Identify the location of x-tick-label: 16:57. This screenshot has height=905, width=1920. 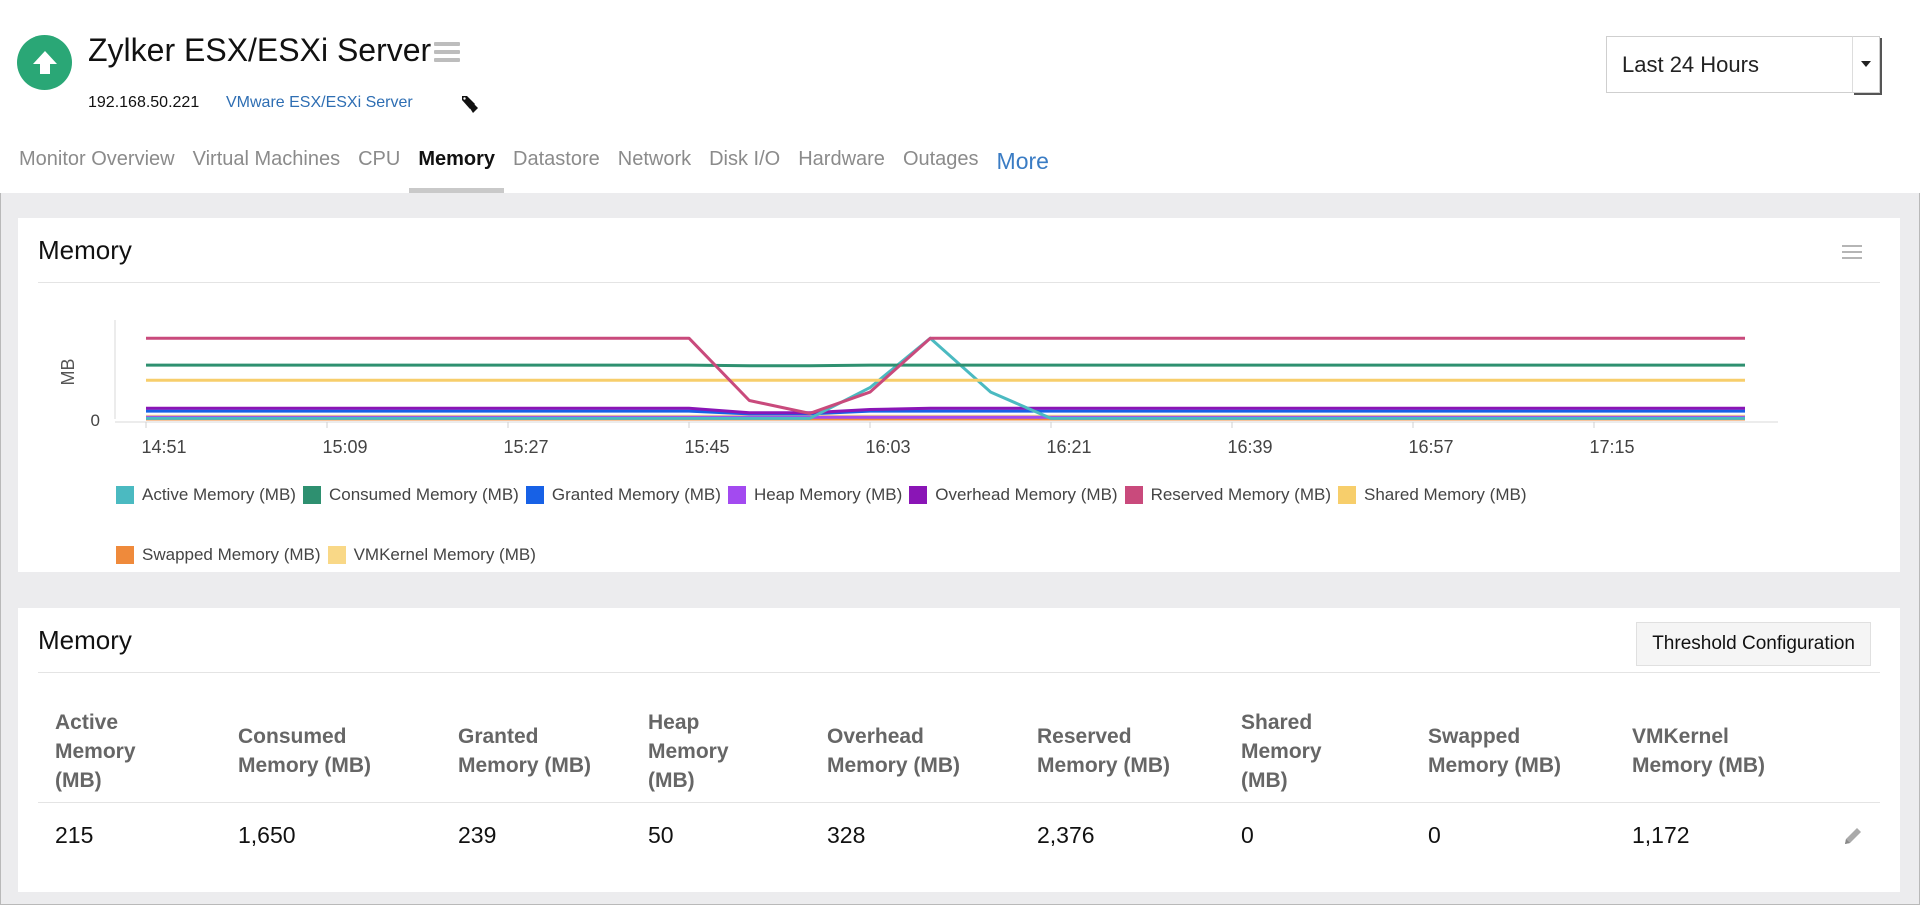
(1430, 447).